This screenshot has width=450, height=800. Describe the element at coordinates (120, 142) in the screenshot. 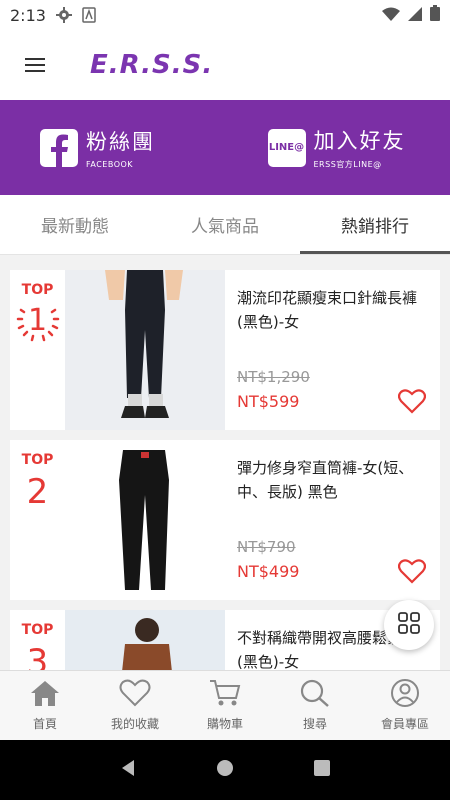

I see `facebook-title: 粉絲團` at that location.